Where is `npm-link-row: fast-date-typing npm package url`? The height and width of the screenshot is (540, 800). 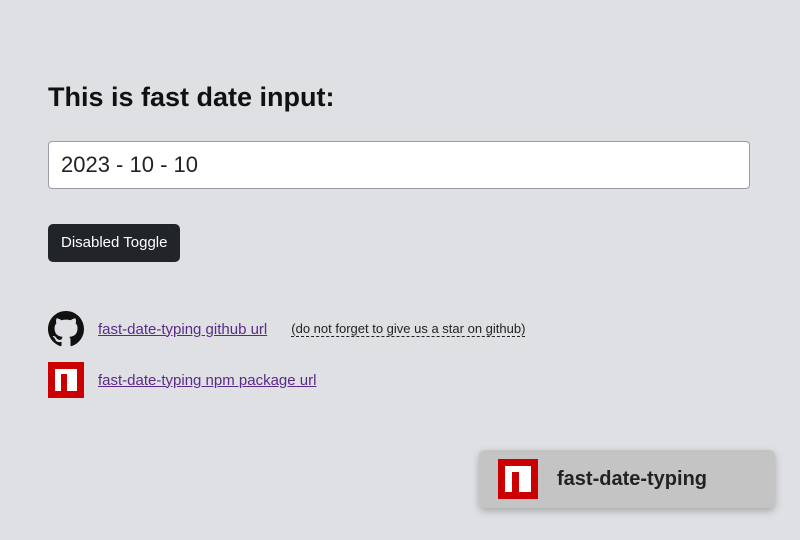 npm-link-row: fast-date-typing npm package url is located at coordinates (182, 380).